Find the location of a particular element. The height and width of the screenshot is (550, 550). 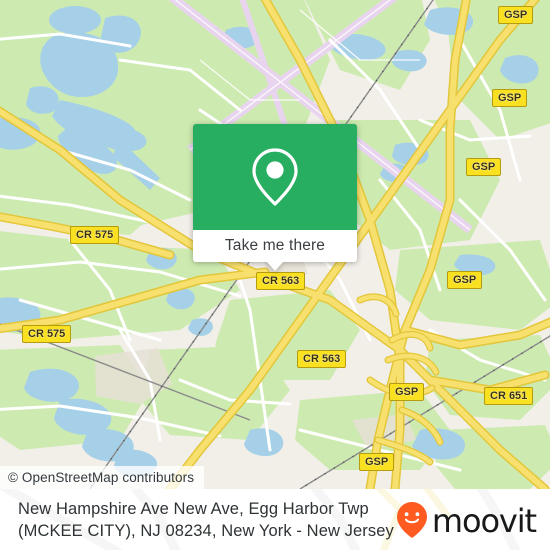

moovit-pin-icon is located at coordinates (411, 519).